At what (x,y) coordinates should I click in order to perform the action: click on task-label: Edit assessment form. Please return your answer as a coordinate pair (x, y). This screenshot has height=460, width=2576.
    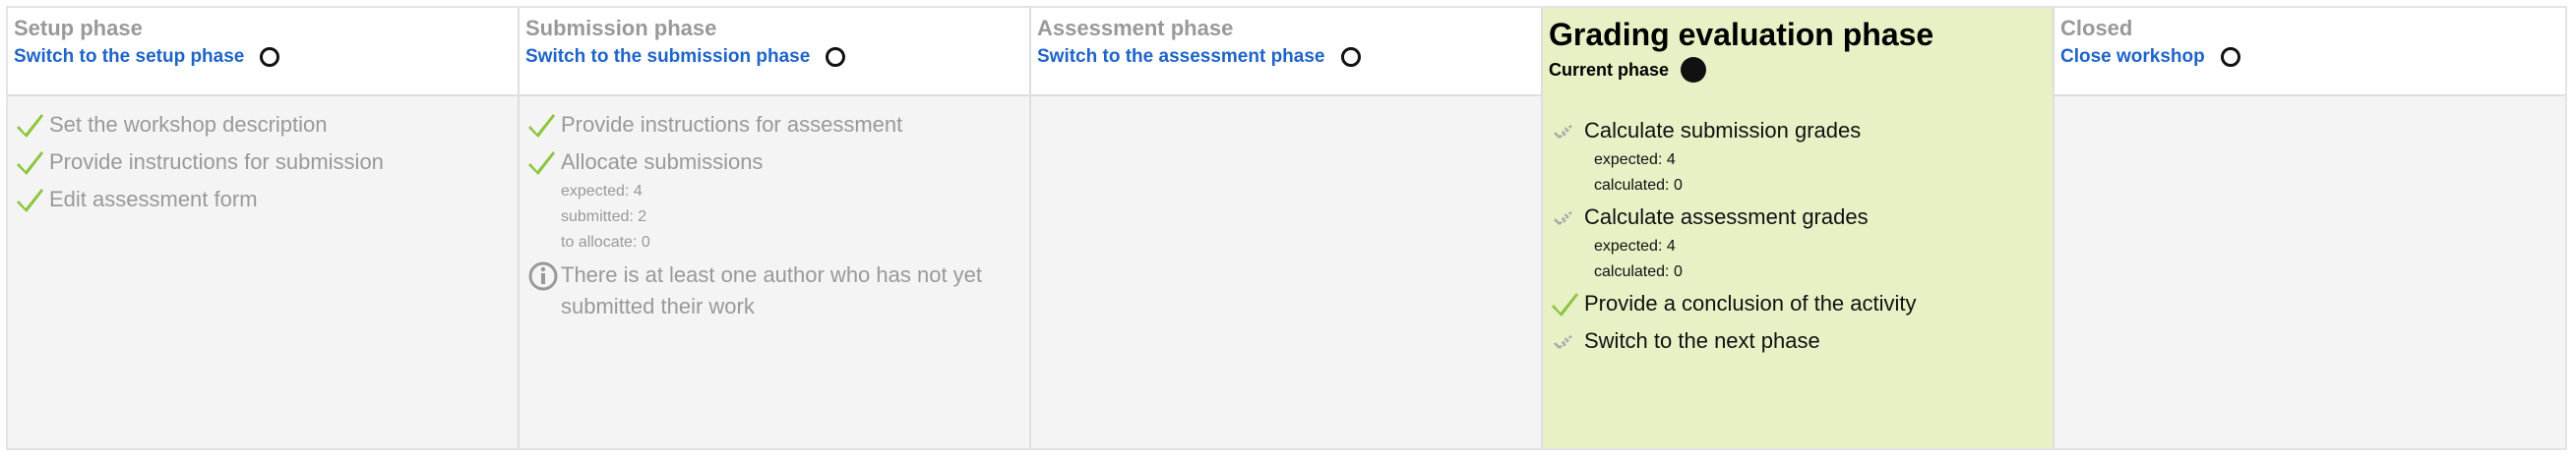
    Looking at the image, I should click on (153, 199).